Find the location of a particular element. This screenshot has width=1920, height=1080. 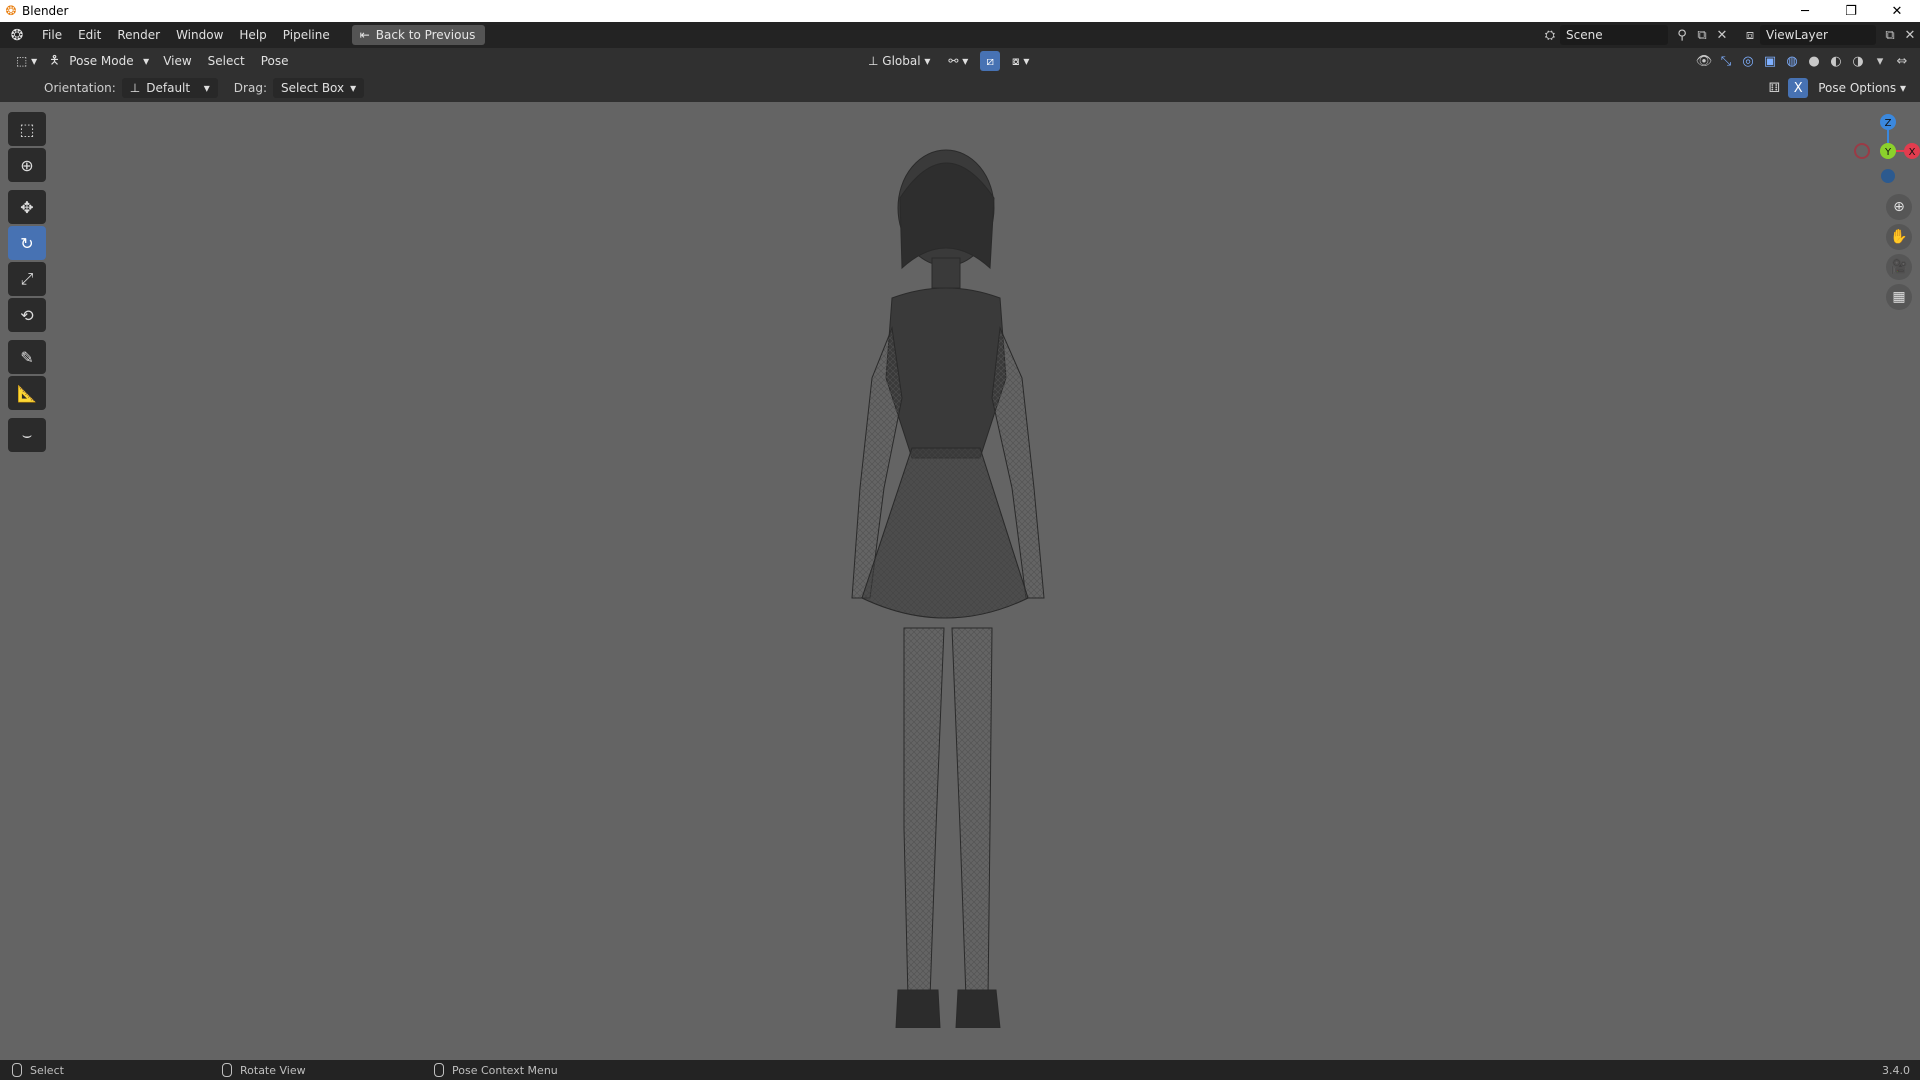

orientation-dropdown: ⊥ Default ▾ is located at coordinates (169, 88).